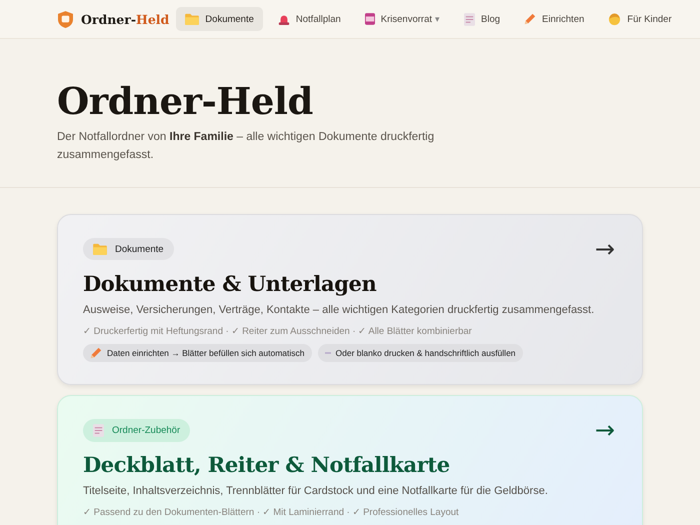 The height and width of the screenshot is (525, 700). What do you see at coordinates (309, 19) in the screenshot?
I see `nav-link: Notfallplan` at bounding box center [309, 19].